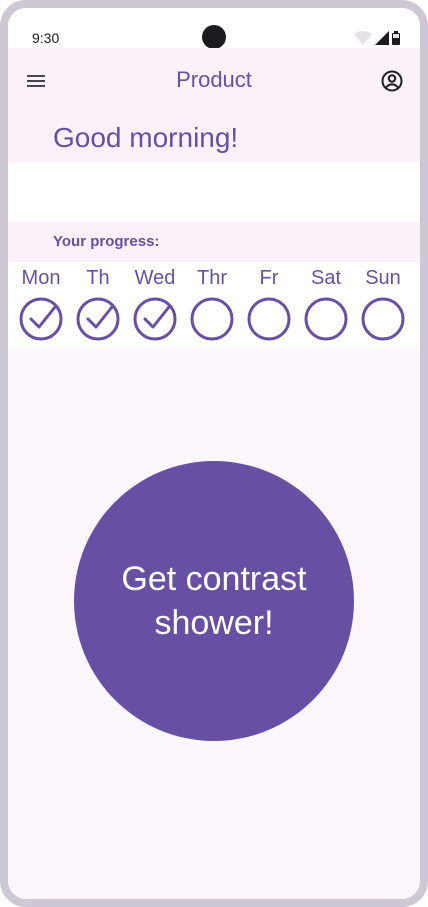 Image resolution: width=428 pixels, height=907 pixels. I want to click on battery-icon, so click(396, 38).